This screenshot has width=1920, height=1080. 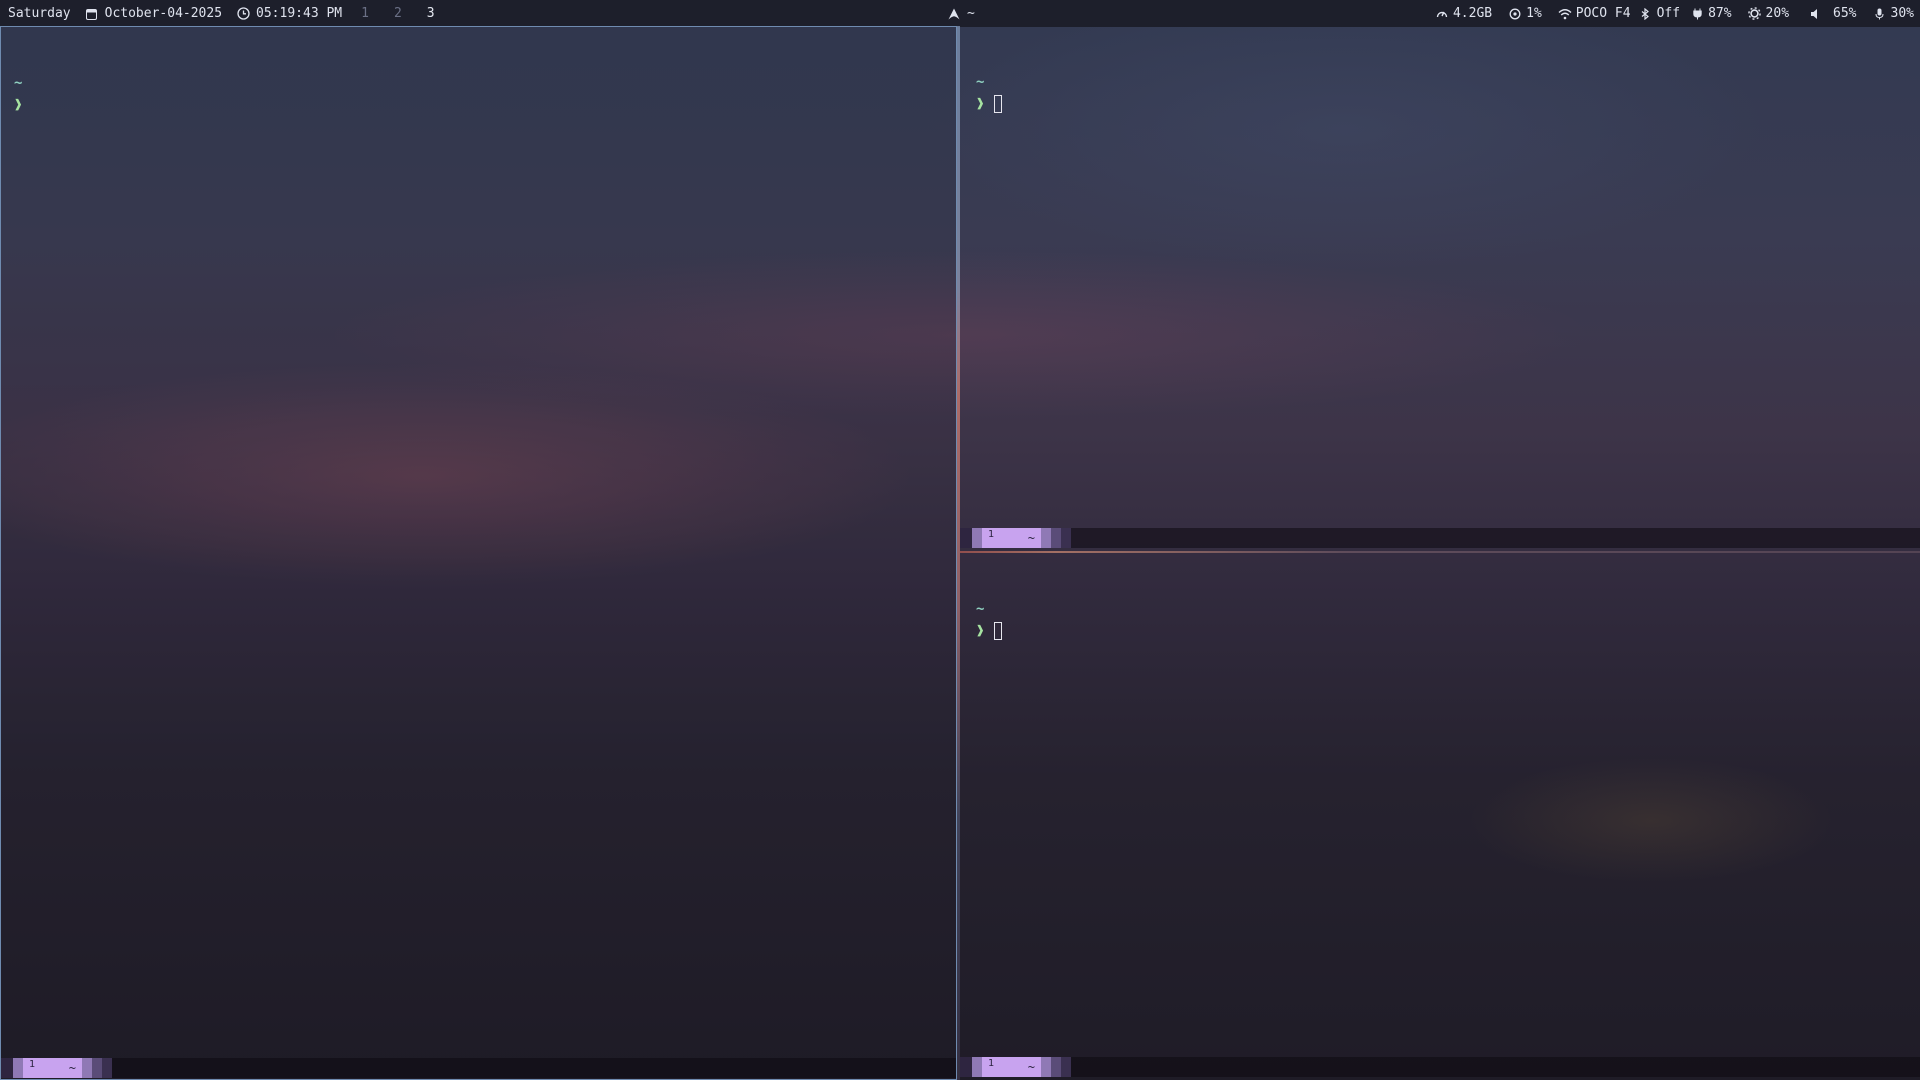 What do you see at coordinates (1515, 14) in the screenshot?
I see `cpu-icon` at bounding box center [1515, 14].